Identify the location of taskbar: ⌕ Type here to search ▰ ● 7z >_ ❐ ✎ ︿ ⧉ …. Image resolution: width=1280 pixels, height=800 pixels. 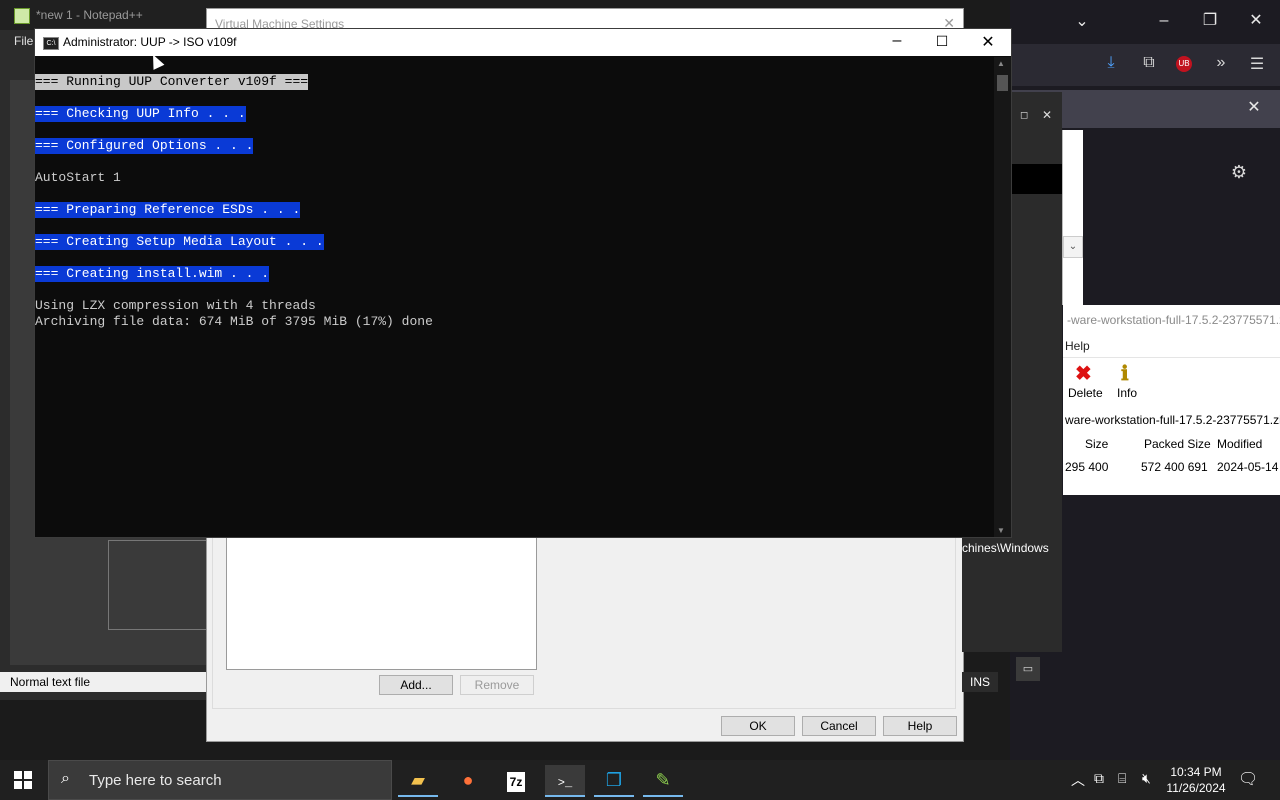
(640, 780).